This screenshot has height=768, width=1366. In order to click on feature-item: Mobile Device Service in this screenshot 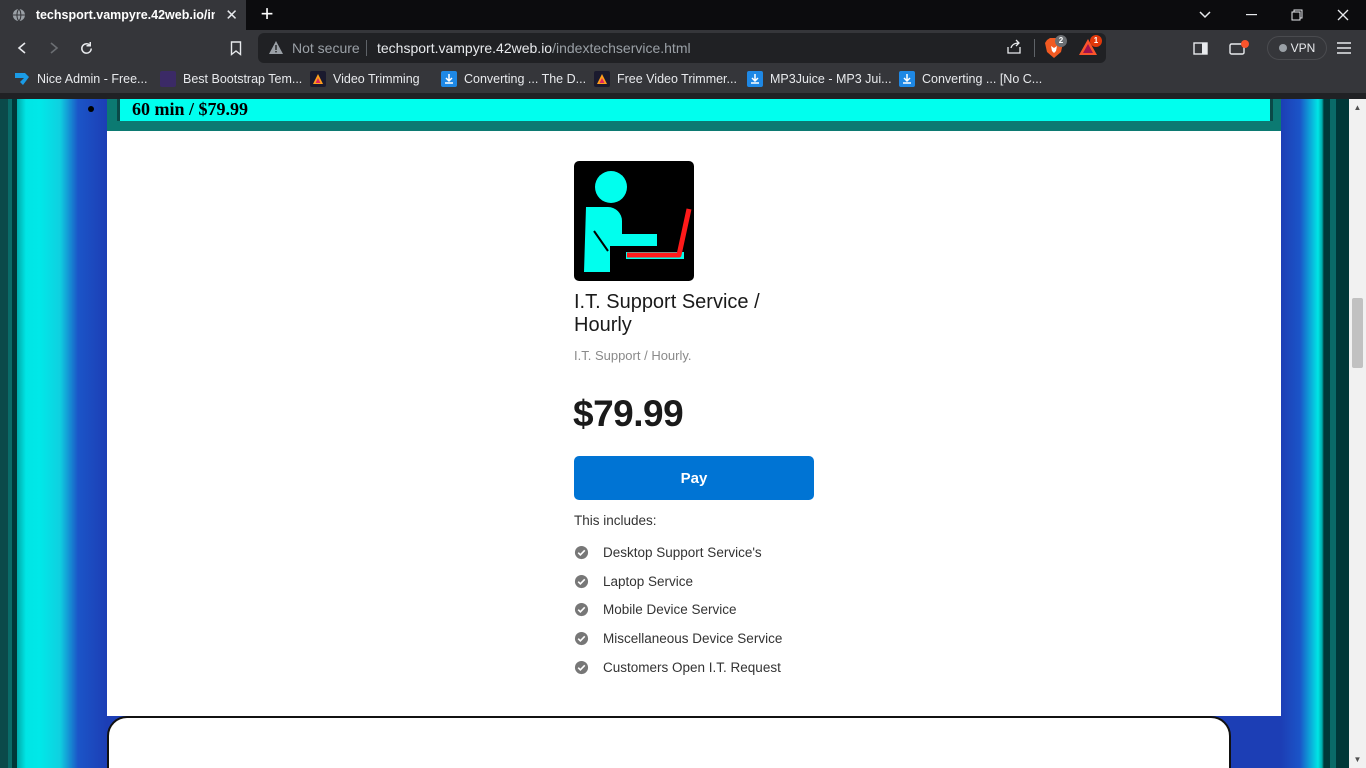, I will do `click(678, 610)`.